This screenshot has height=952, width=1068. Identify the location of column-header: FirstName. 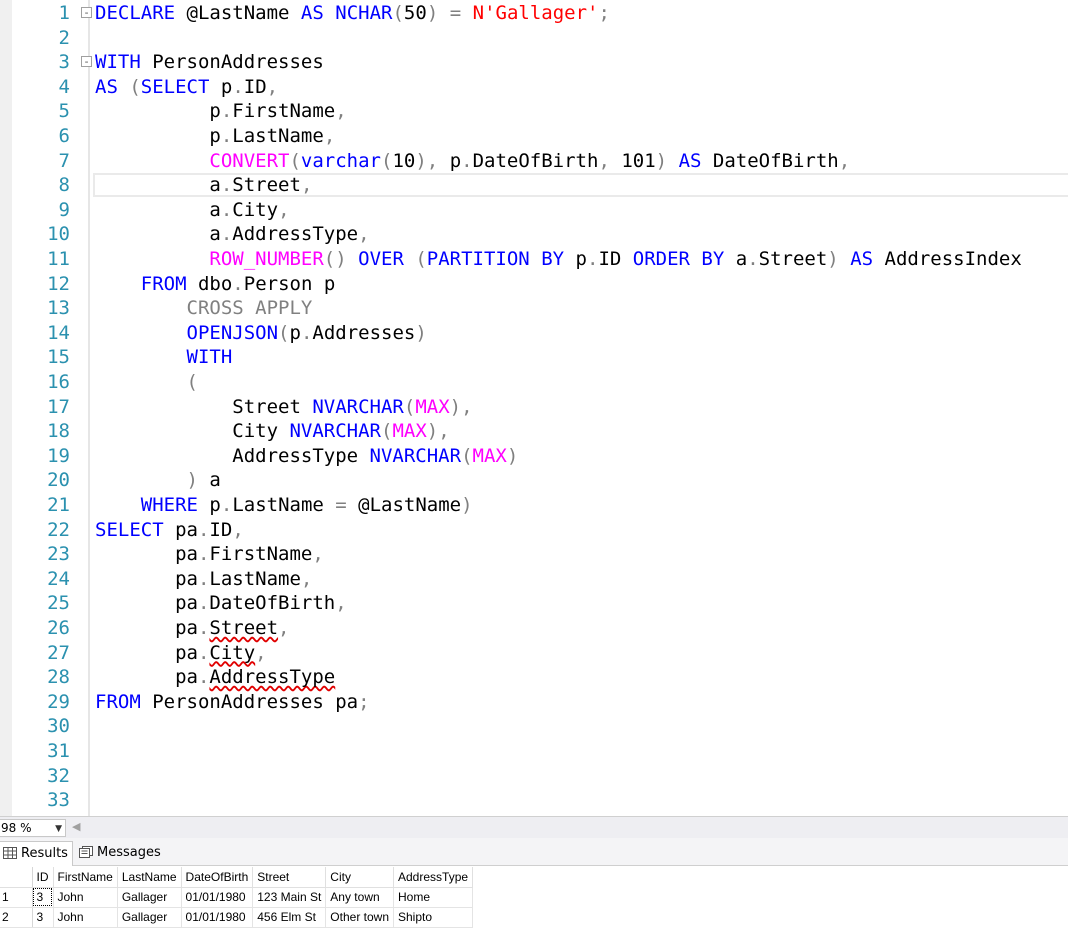
(85, 877).